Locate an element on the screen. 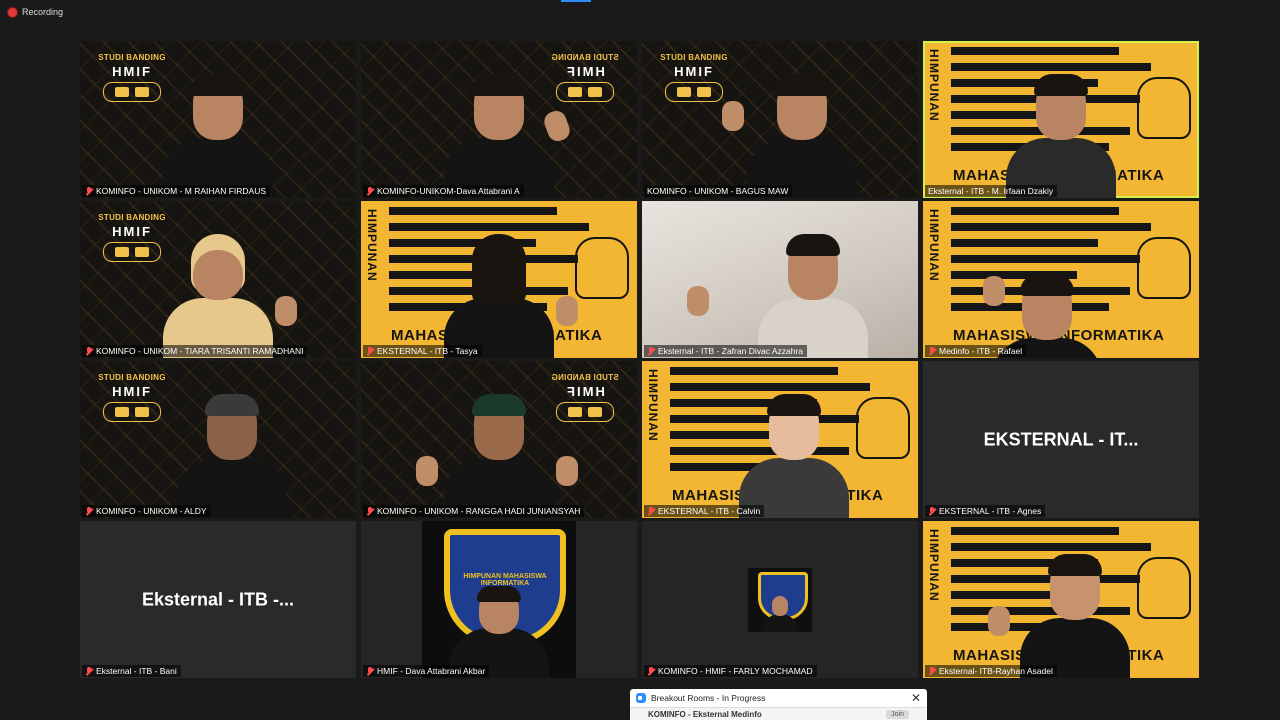 This screenshot has height=720, width=1280. avatar is located at coordinates (780, 599).